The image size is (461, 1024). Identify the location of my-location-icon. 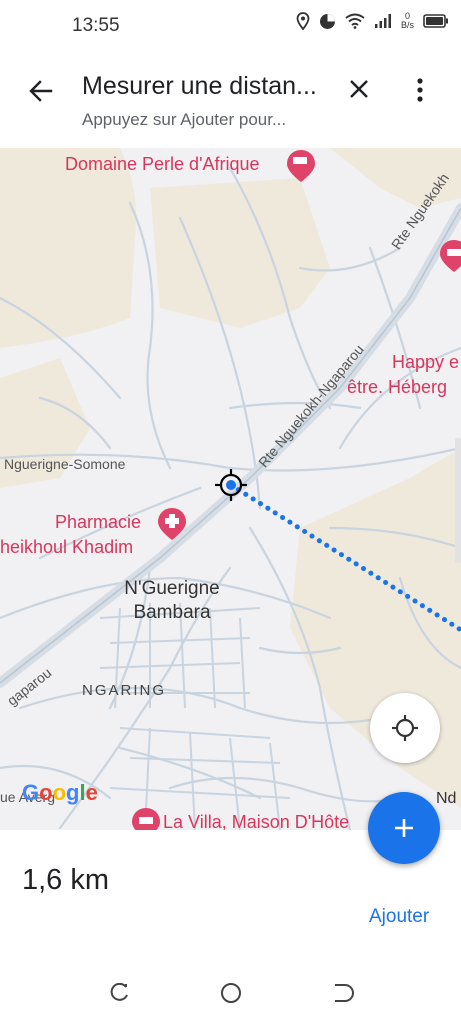
(405, 728).